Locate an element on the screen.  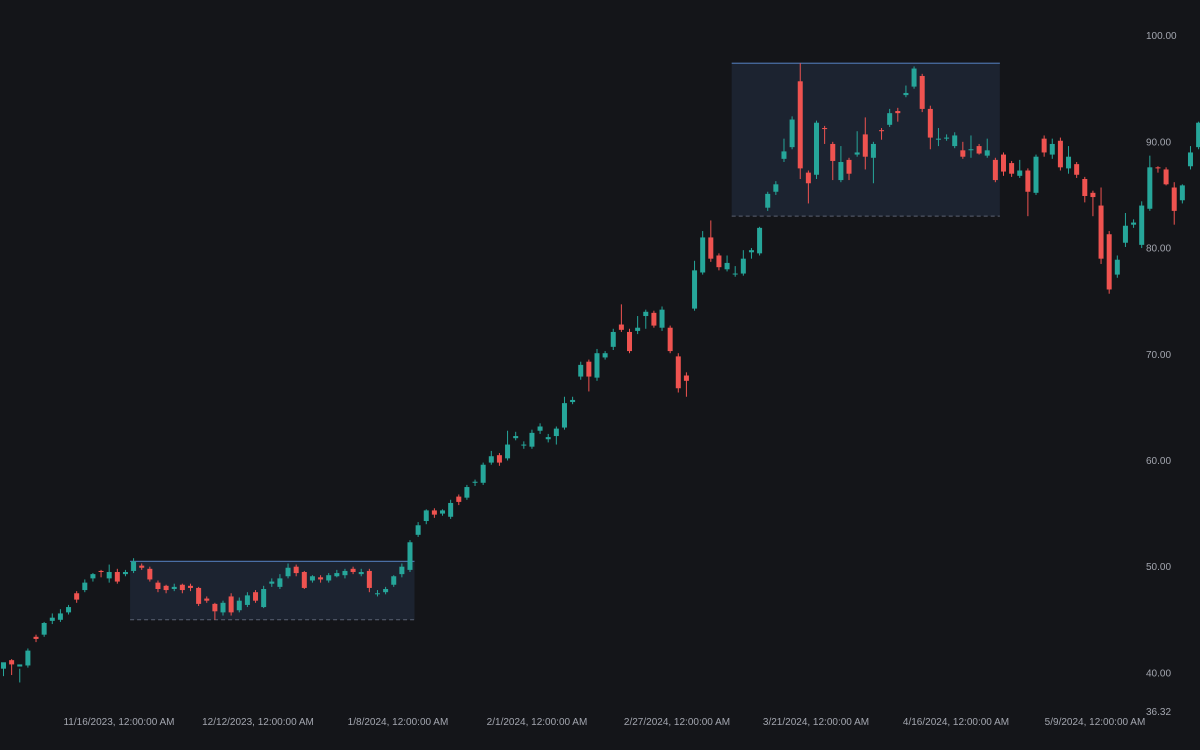
y-tick-label: 60.00 is located at coordinates (1158, 461).